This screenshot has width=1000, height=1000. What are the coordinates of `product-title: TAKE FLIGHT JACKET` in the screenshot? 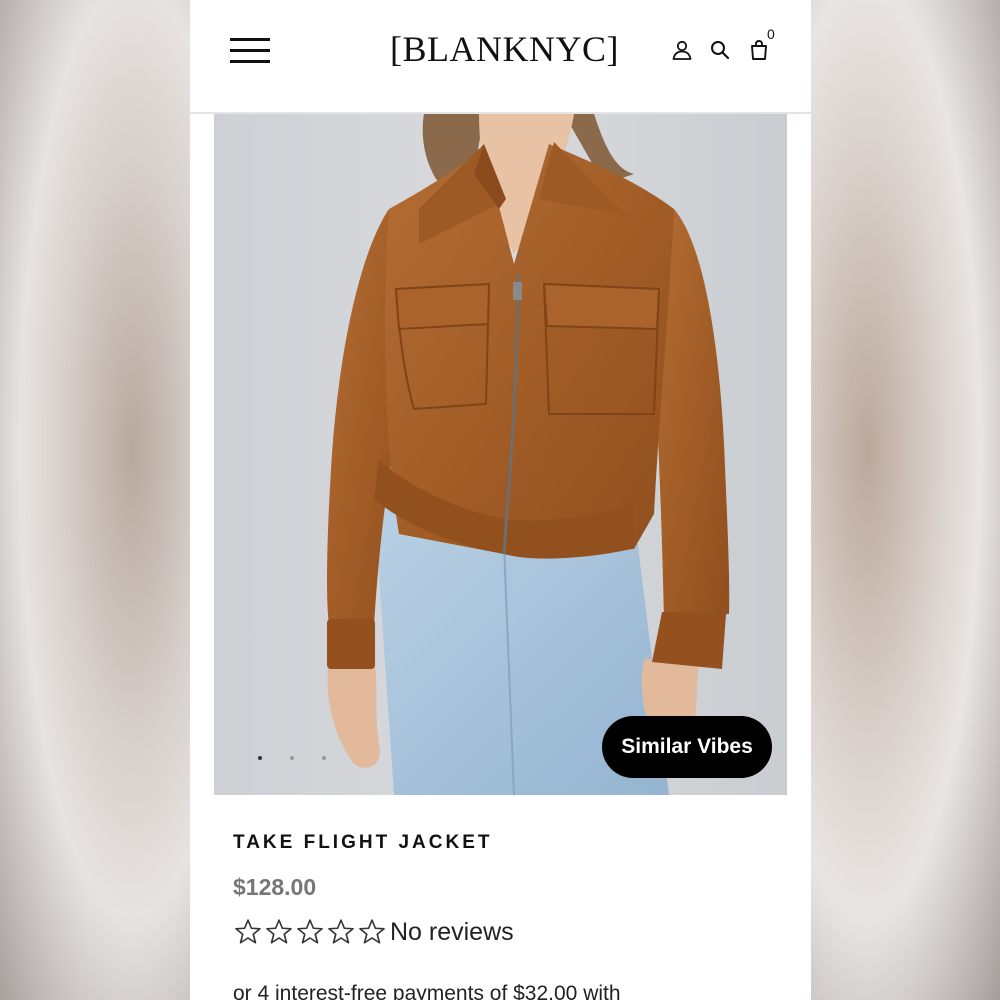 It's located at (363, 842).